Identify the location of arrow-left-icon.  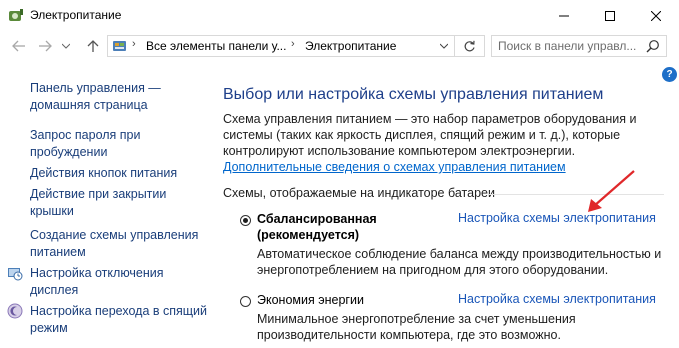
(18, 46).